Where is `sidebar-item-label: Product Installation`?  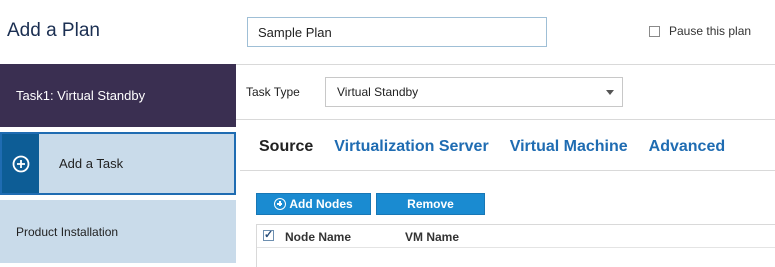 sidebar-item-label: Product Installation is located at coordinates (67, 231).